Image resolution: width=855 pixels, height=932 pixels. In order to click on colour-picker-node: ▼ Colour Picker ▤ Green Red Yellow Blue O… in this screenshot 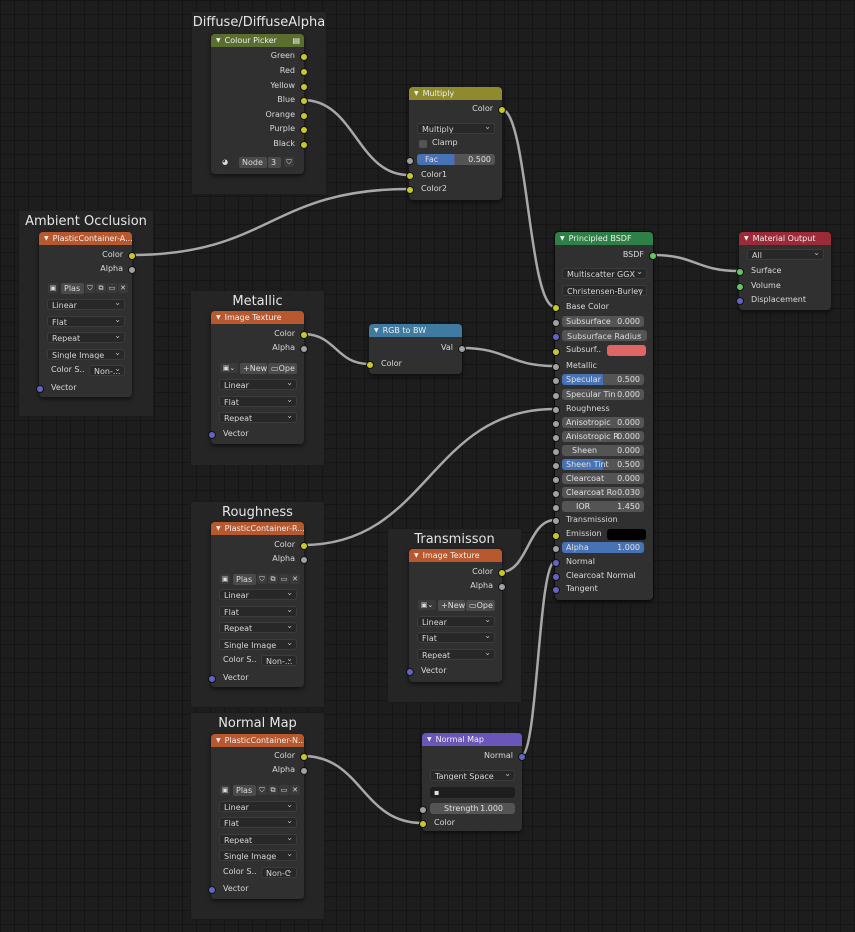, I will do `click(259, 104)`.